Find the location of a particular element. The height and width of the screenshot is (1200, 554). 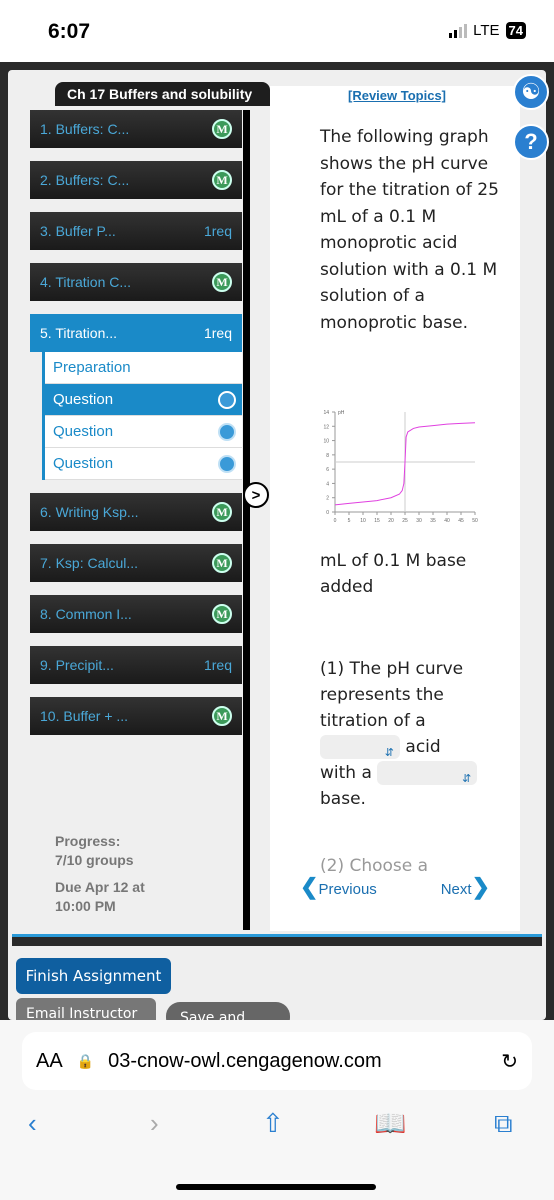

sidebar-item-1: 1. Buffers: C... M is located at coordinates (136, 129).